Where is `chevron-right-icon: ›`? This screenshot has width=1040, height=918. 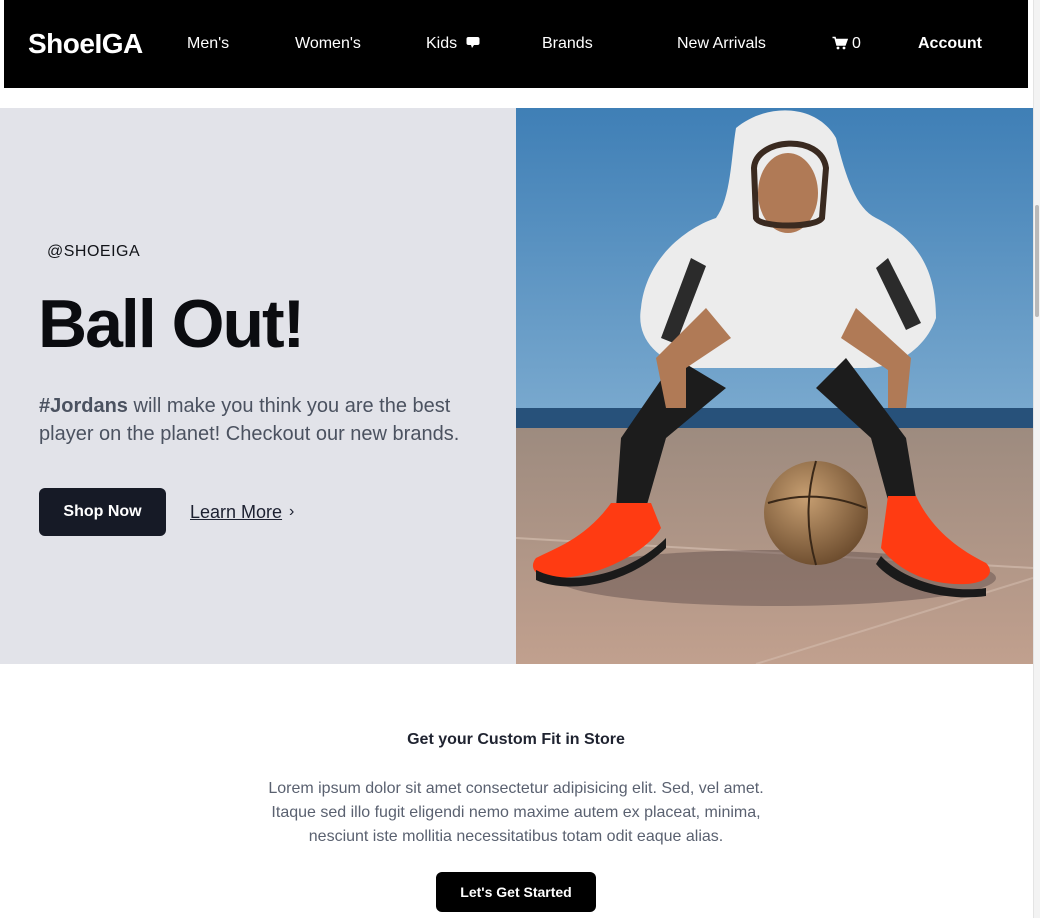 chevron-right-icon: › is located at coordinates (292, 511).